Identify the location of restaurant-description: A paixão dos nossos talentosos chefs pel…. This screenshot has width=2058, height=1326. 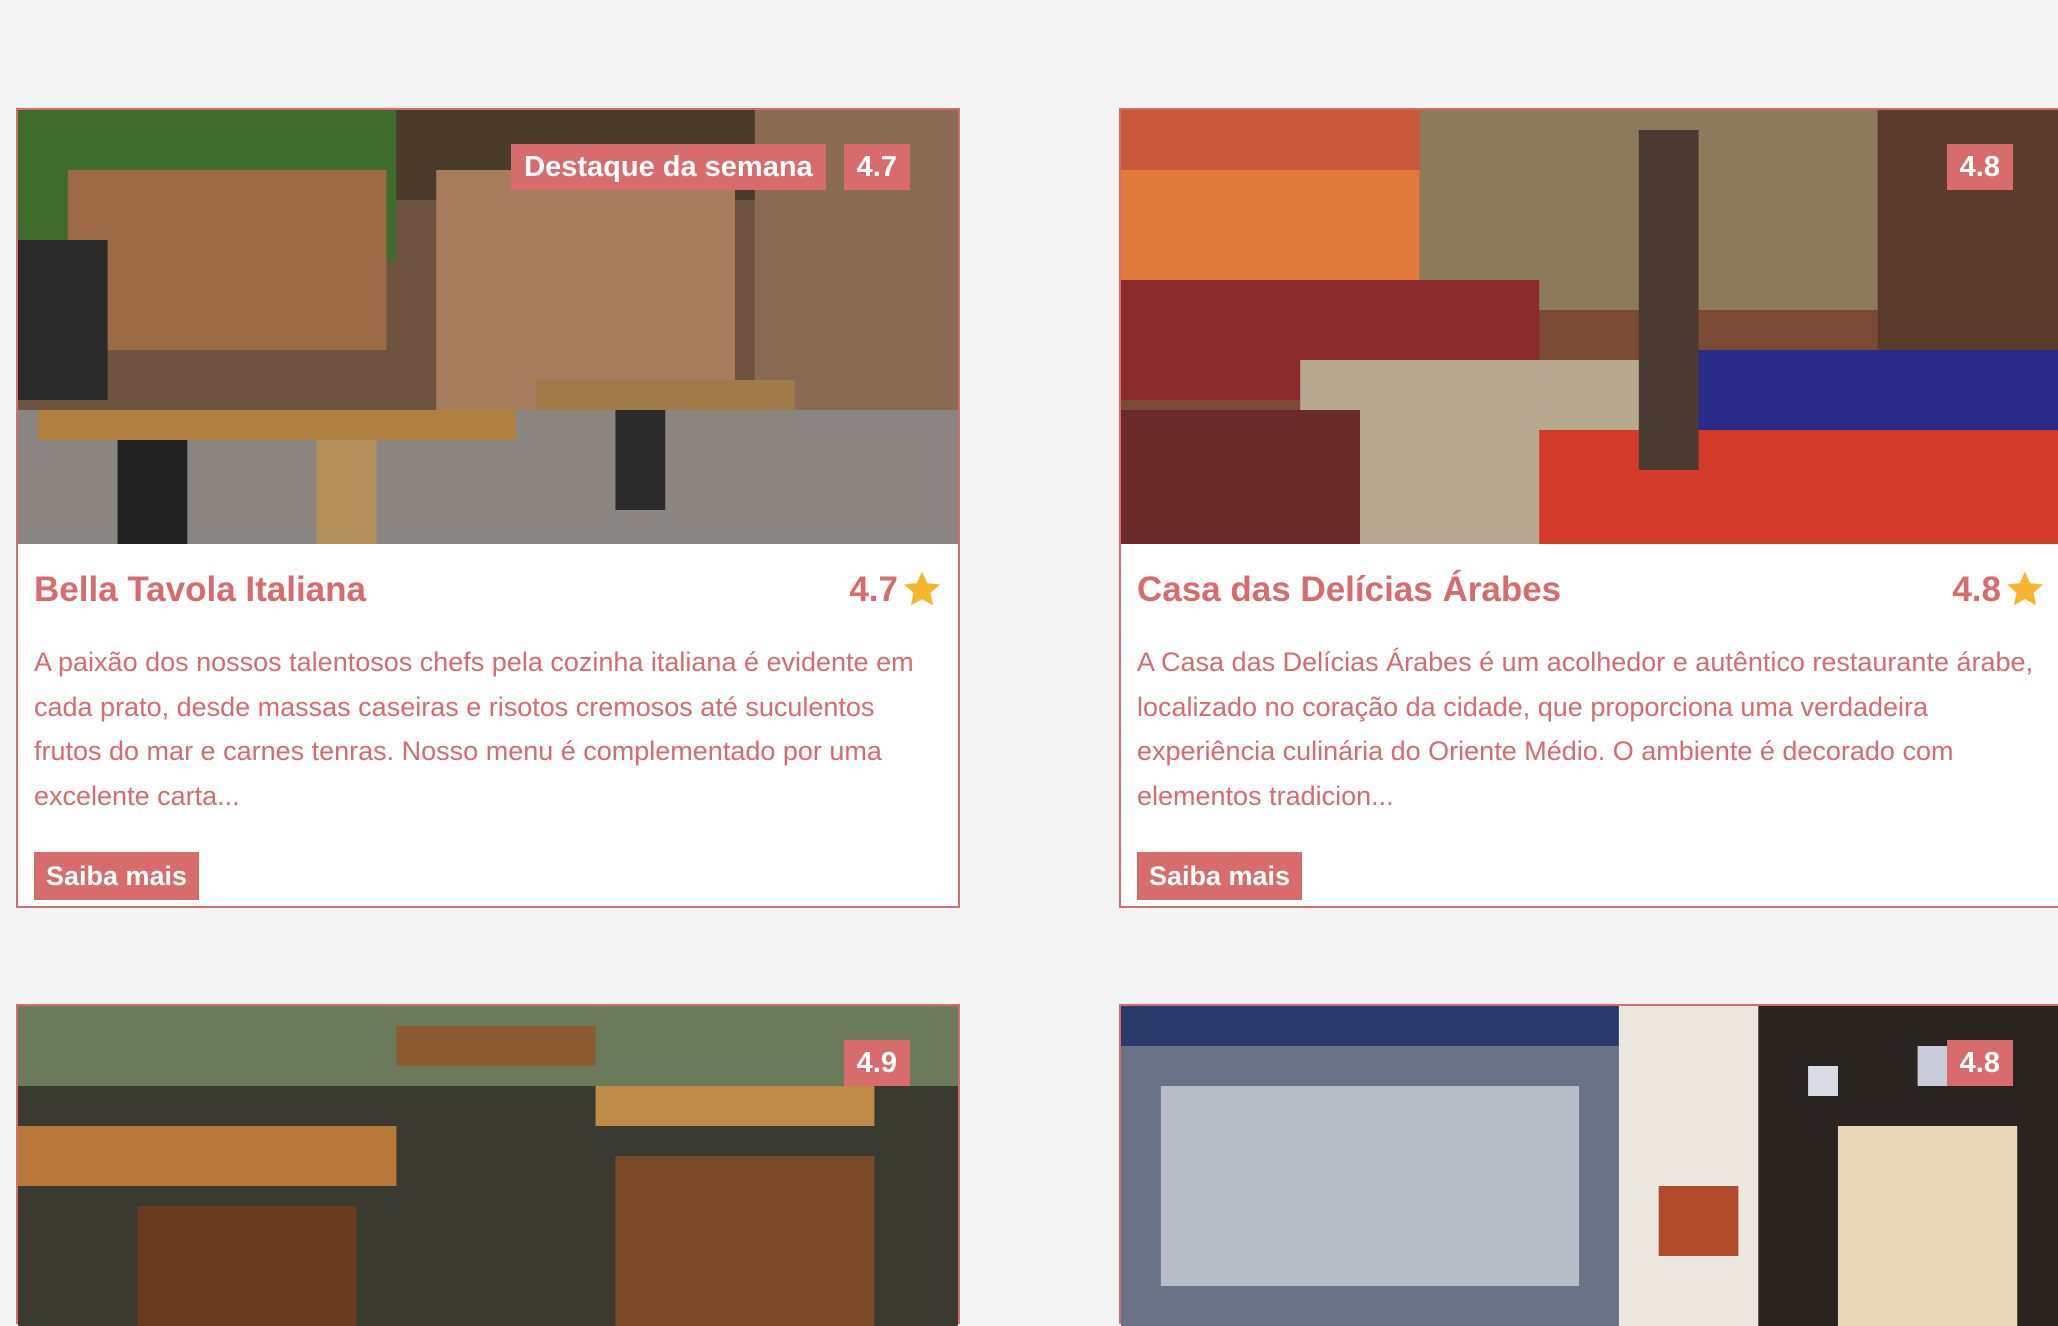
(474, 729).